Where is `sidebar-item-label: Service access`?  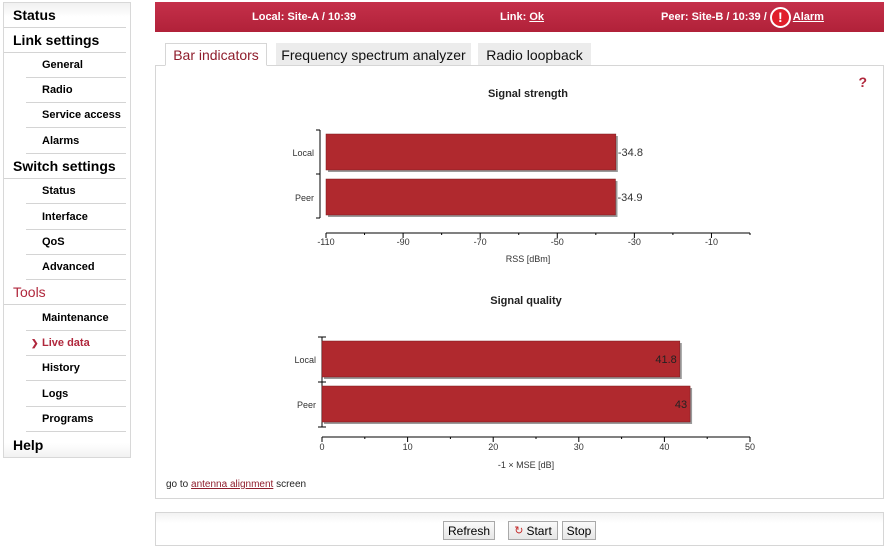
sidebar-item-label: Service access is located at coordinates (81, 115).